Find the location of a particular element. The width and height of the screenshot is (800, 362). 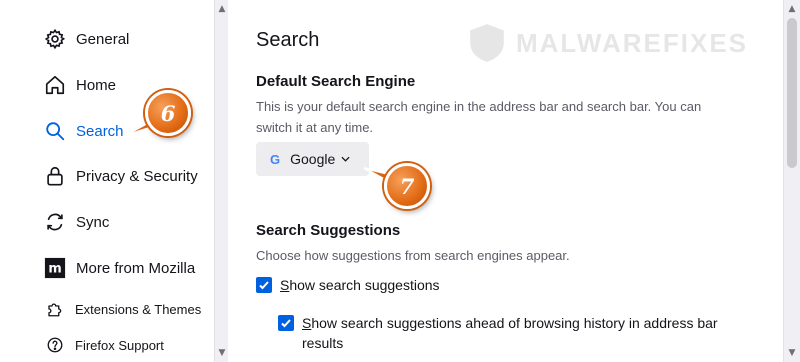

sidebar-scrollbar: ▲ ▼ is located at coordinates (221, 181).